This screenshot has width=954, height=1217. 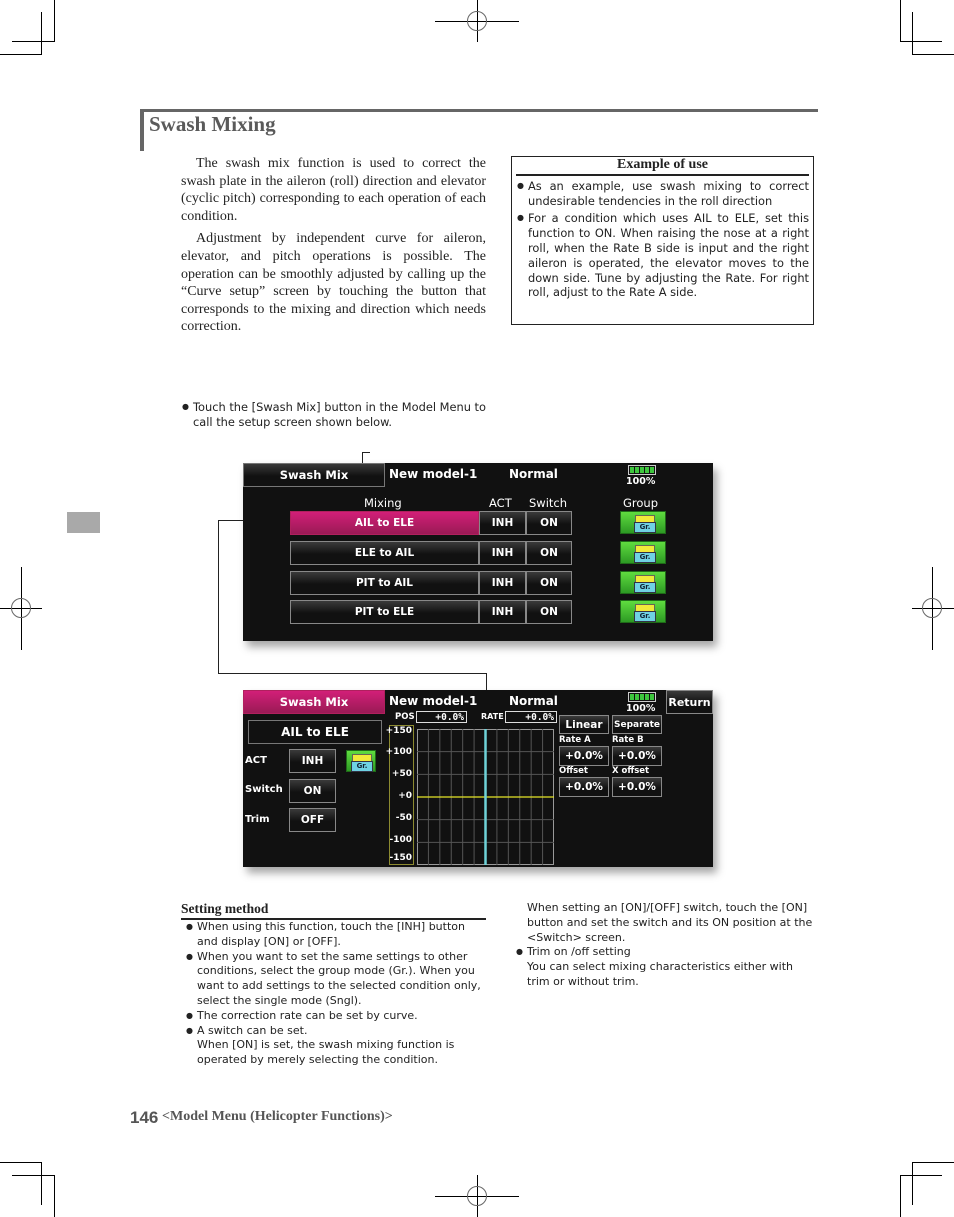 I want to click on rate-label: RATE, so click(x=492, y=716).